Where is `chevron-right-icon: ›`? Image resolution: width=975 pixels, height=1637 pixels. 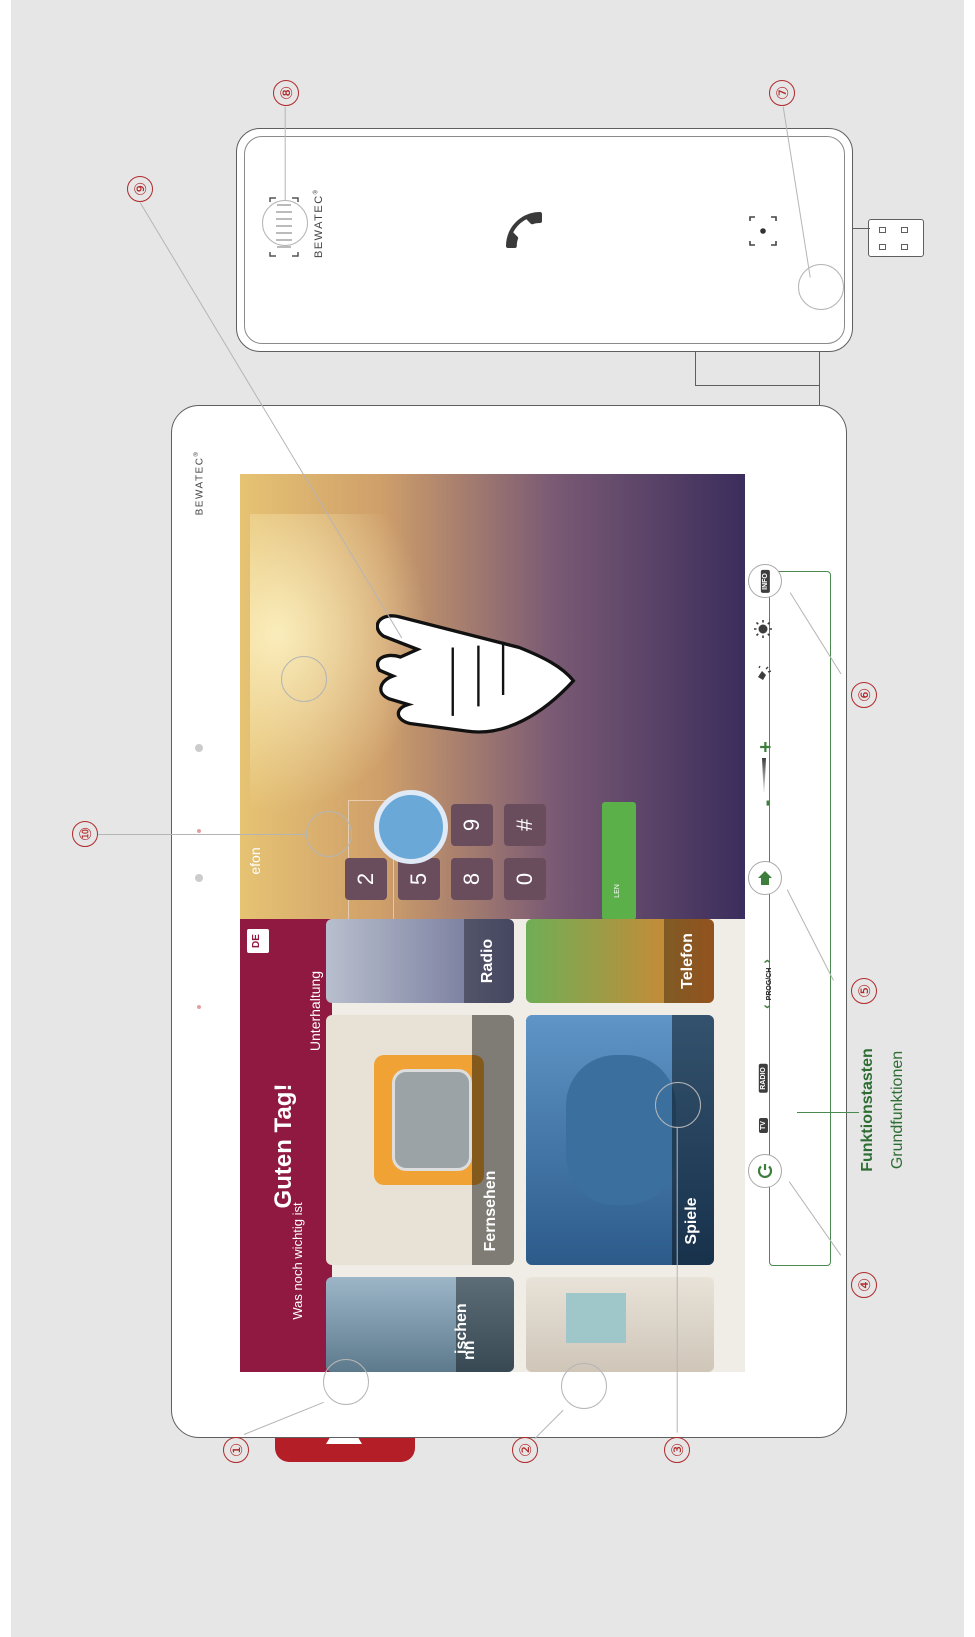 chevron-right-icon: › is located at coordinates (766, 961).